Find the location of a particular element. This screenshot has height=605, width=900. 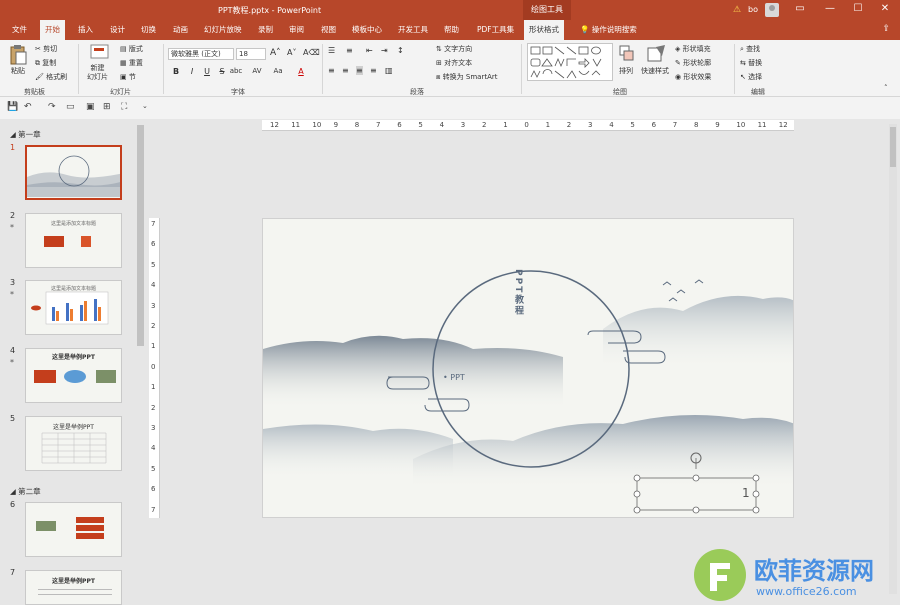

ribbon-display-options-icon: ▭ is located at coordinates (800, 8).